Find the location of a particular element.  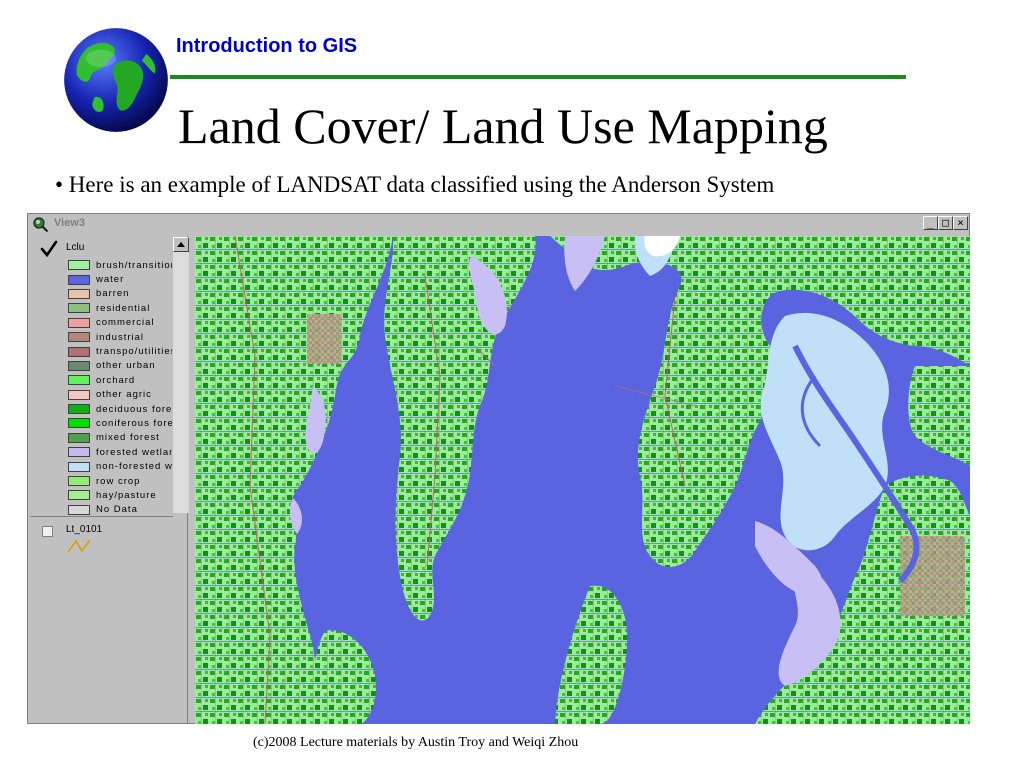

toc-divider is located at coordinates (101, 516).